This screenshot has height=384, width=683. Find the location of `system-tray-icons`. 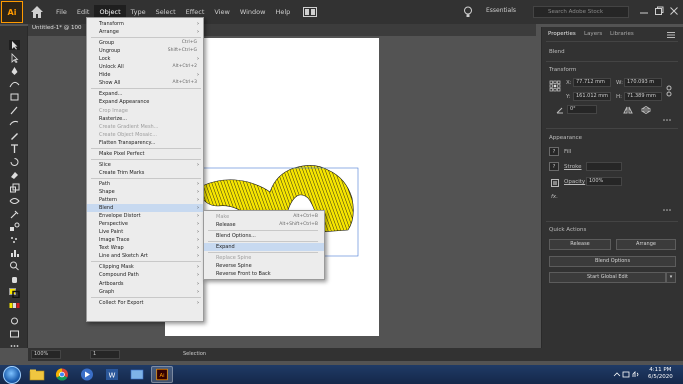

system-tray-icons is located at coordinates (627, 374).